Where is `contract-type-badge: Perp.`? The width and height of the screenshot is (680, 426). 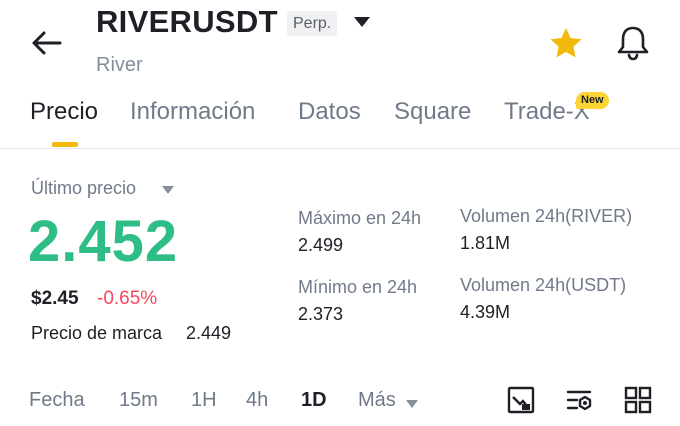
contract-type-badge: Perp. is located at coordinates (312, 23).